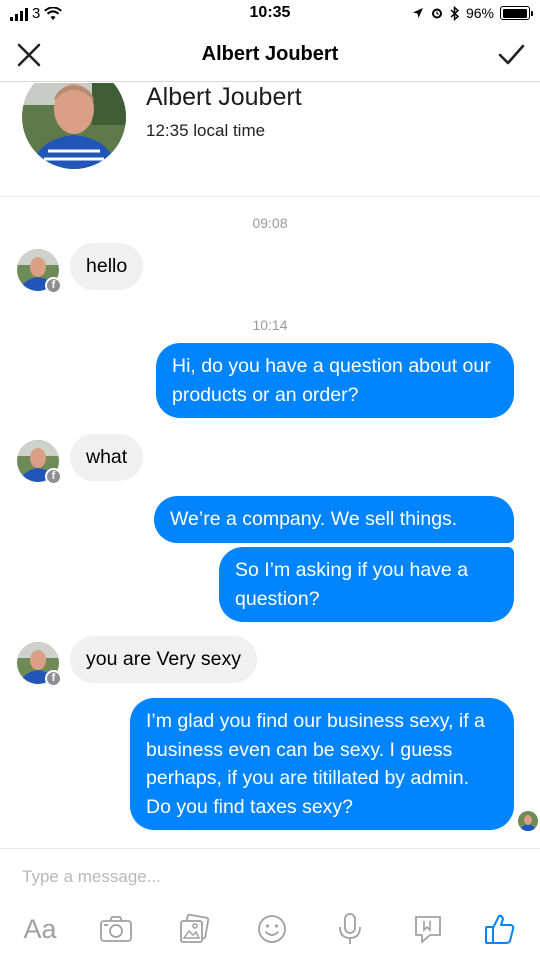  I want to click on gallery-icon, so click(195, 928).